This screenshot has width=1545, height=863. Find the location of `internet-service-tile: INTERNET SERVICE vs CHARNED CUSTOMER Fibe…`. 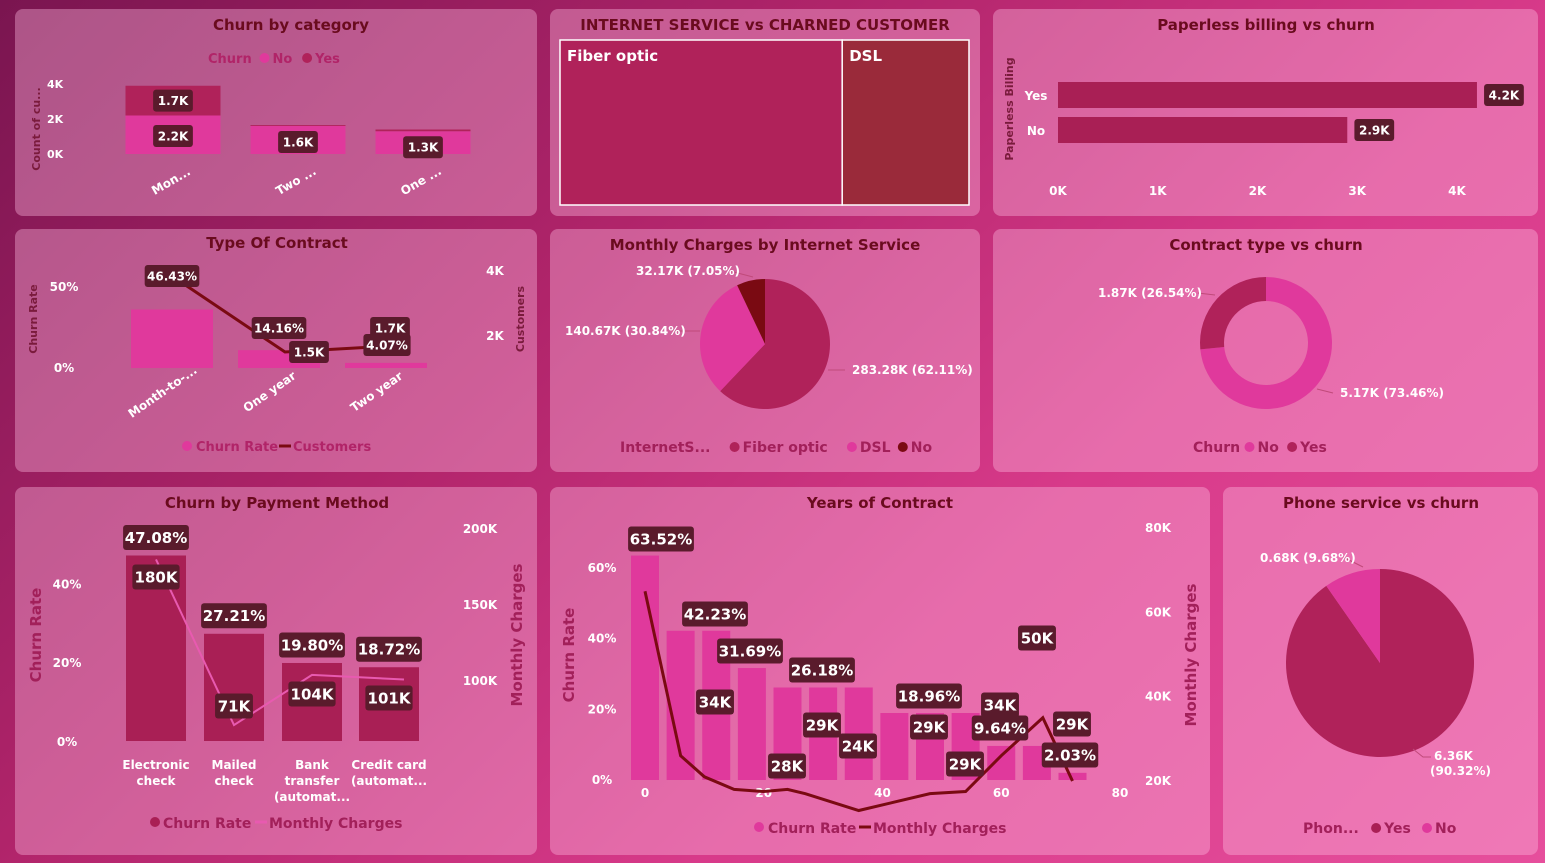

internet-service-tile: INTERNET SERVICE vs CHARNED CUSTOMER Fibe… is located at coordinates (765, 112).